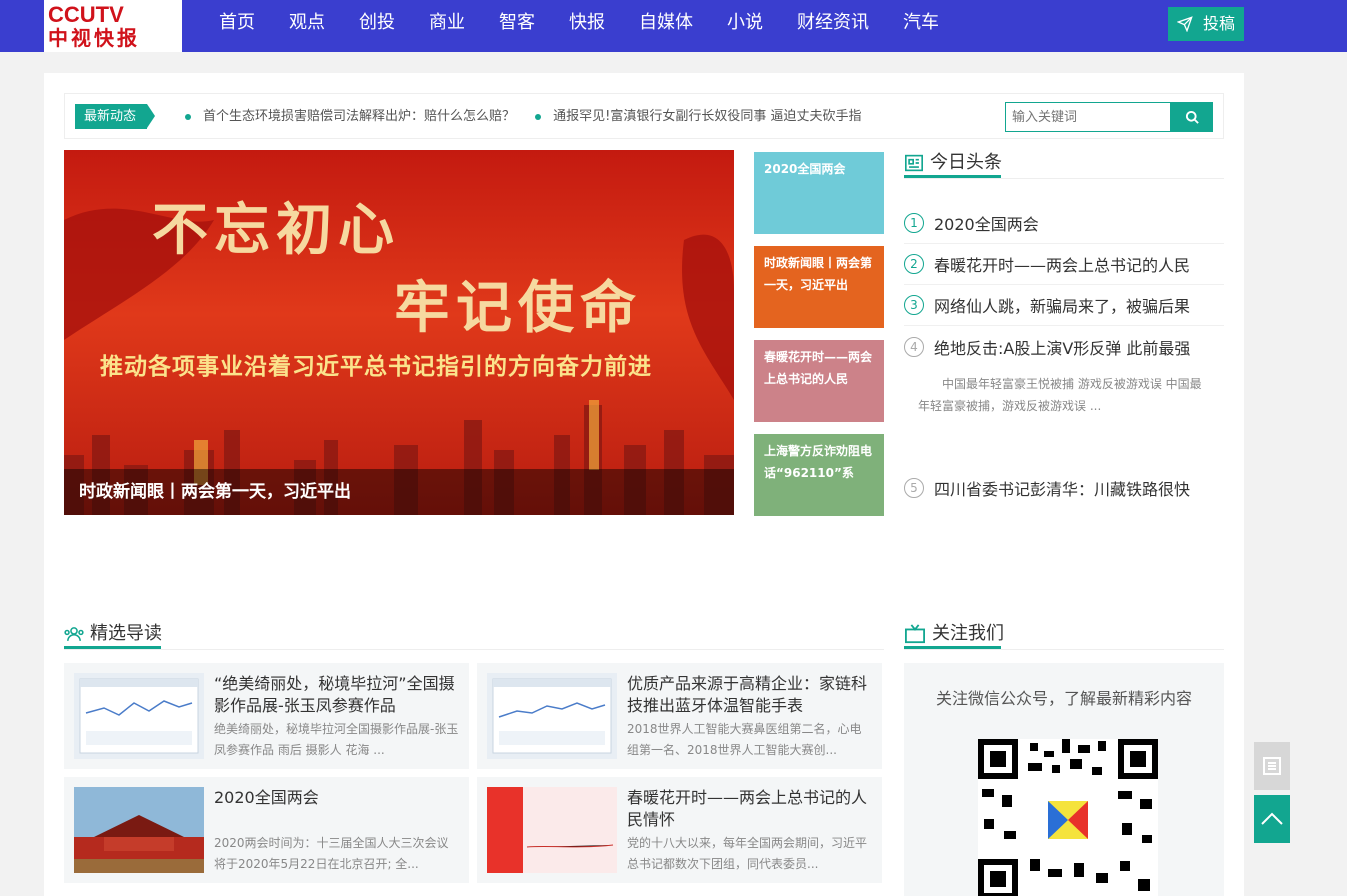 Image resolution: width=1347 pixels, height=896 pixels. What do you see at coordinates (833, 26) in the screenshot?
I see `nav-item-finance: 财经资讯` at bounding box center [833, 26].